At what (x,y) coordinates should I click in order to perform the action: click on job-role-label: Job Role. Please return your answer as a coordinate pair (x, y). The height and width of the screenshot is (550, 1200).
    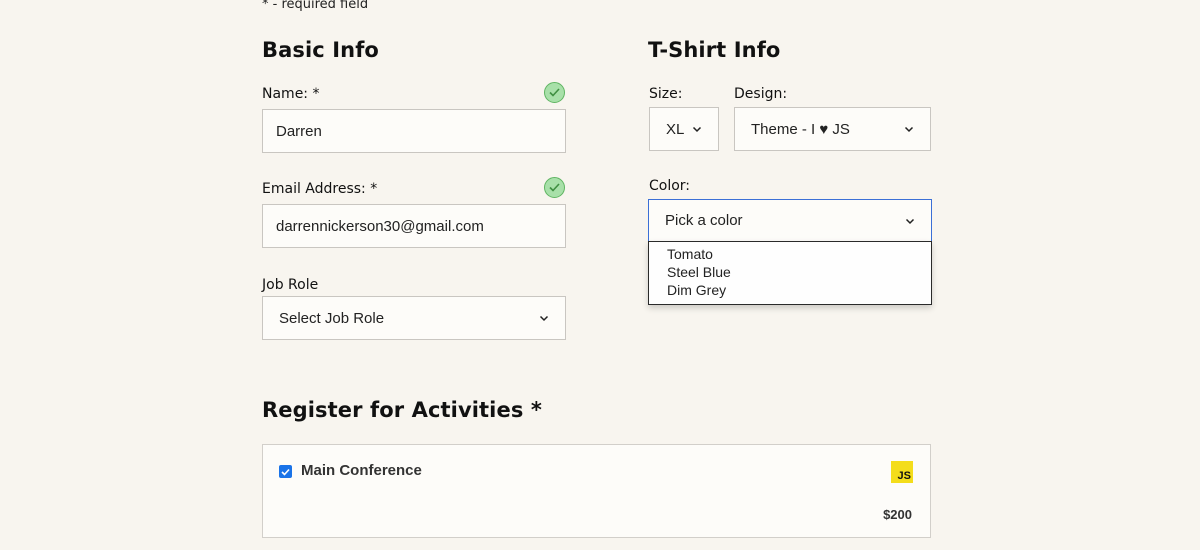
    Looking at the image, I should click on (290, 285).